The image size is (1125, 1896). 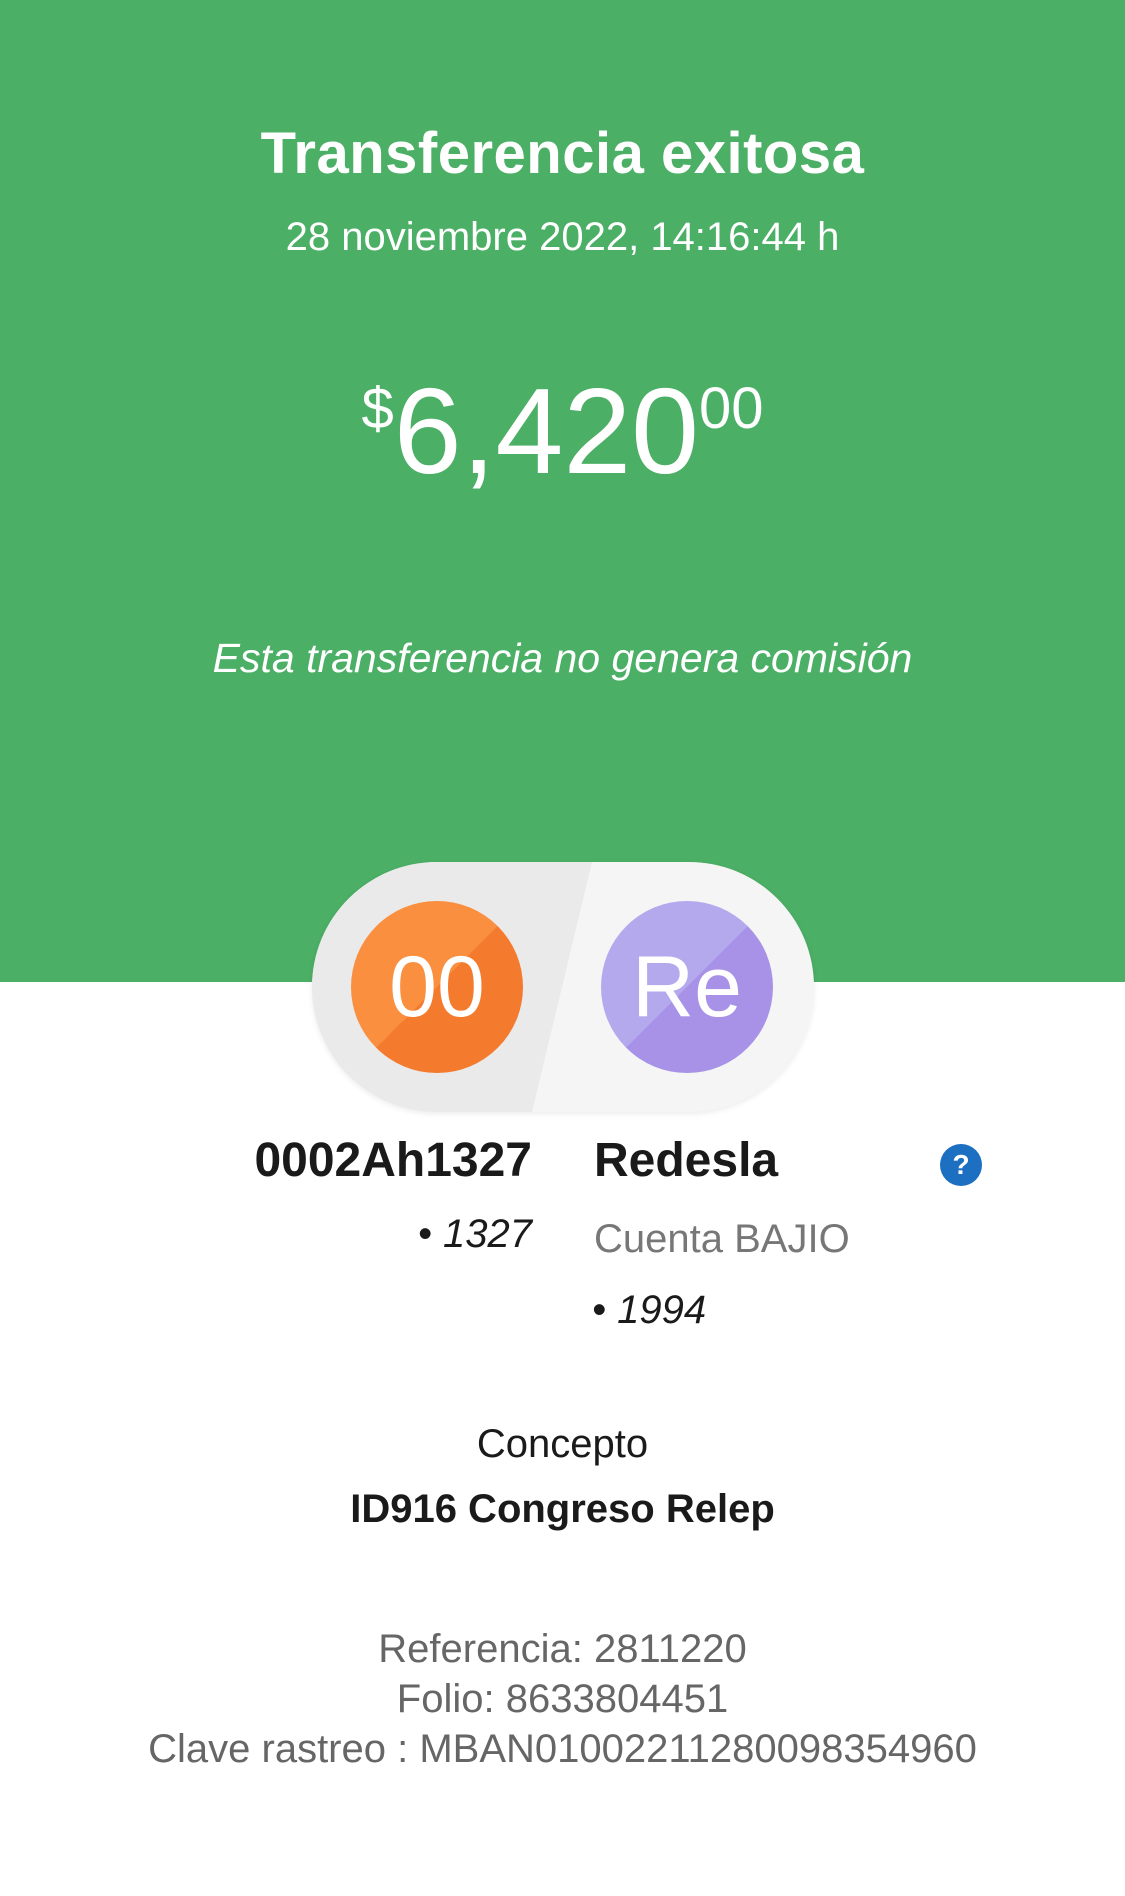 What do you see at coordinates (649, 1310) in the screenshot?
I see `to-account-number: • 1994` at bounding box center [649, 1310].